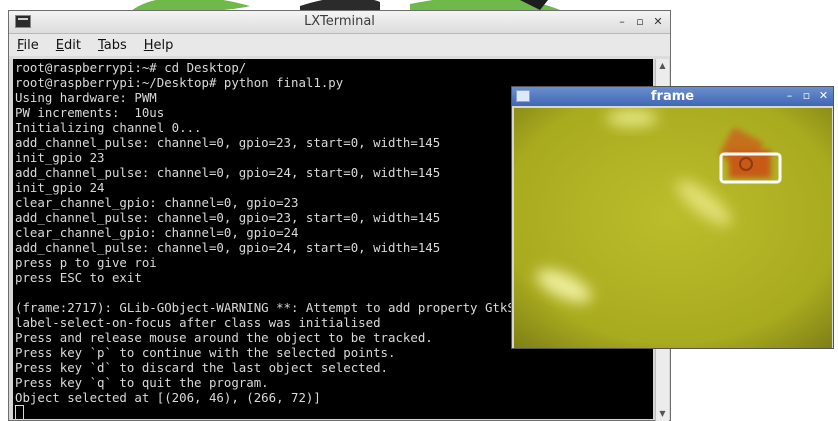  What do you see at coordinates (662, 414) in the screenshot?
I see `scroll-down-arrow-icon: ▼` at bounding box center [662, 414].